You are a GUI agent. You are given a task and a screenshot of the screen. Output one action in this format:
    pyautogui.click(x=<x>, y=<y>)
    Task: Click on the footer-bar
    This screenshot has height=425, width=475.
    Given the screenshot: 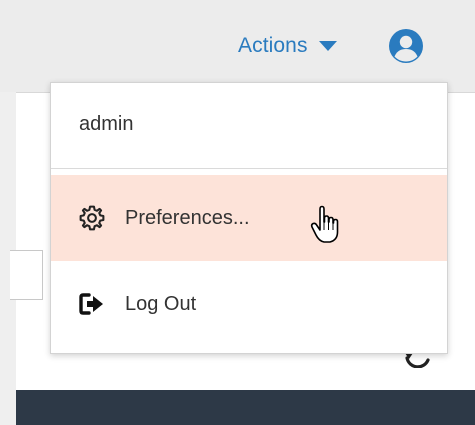 What is the action you would take?
    pyautogui.click(x=245, y=407)
    